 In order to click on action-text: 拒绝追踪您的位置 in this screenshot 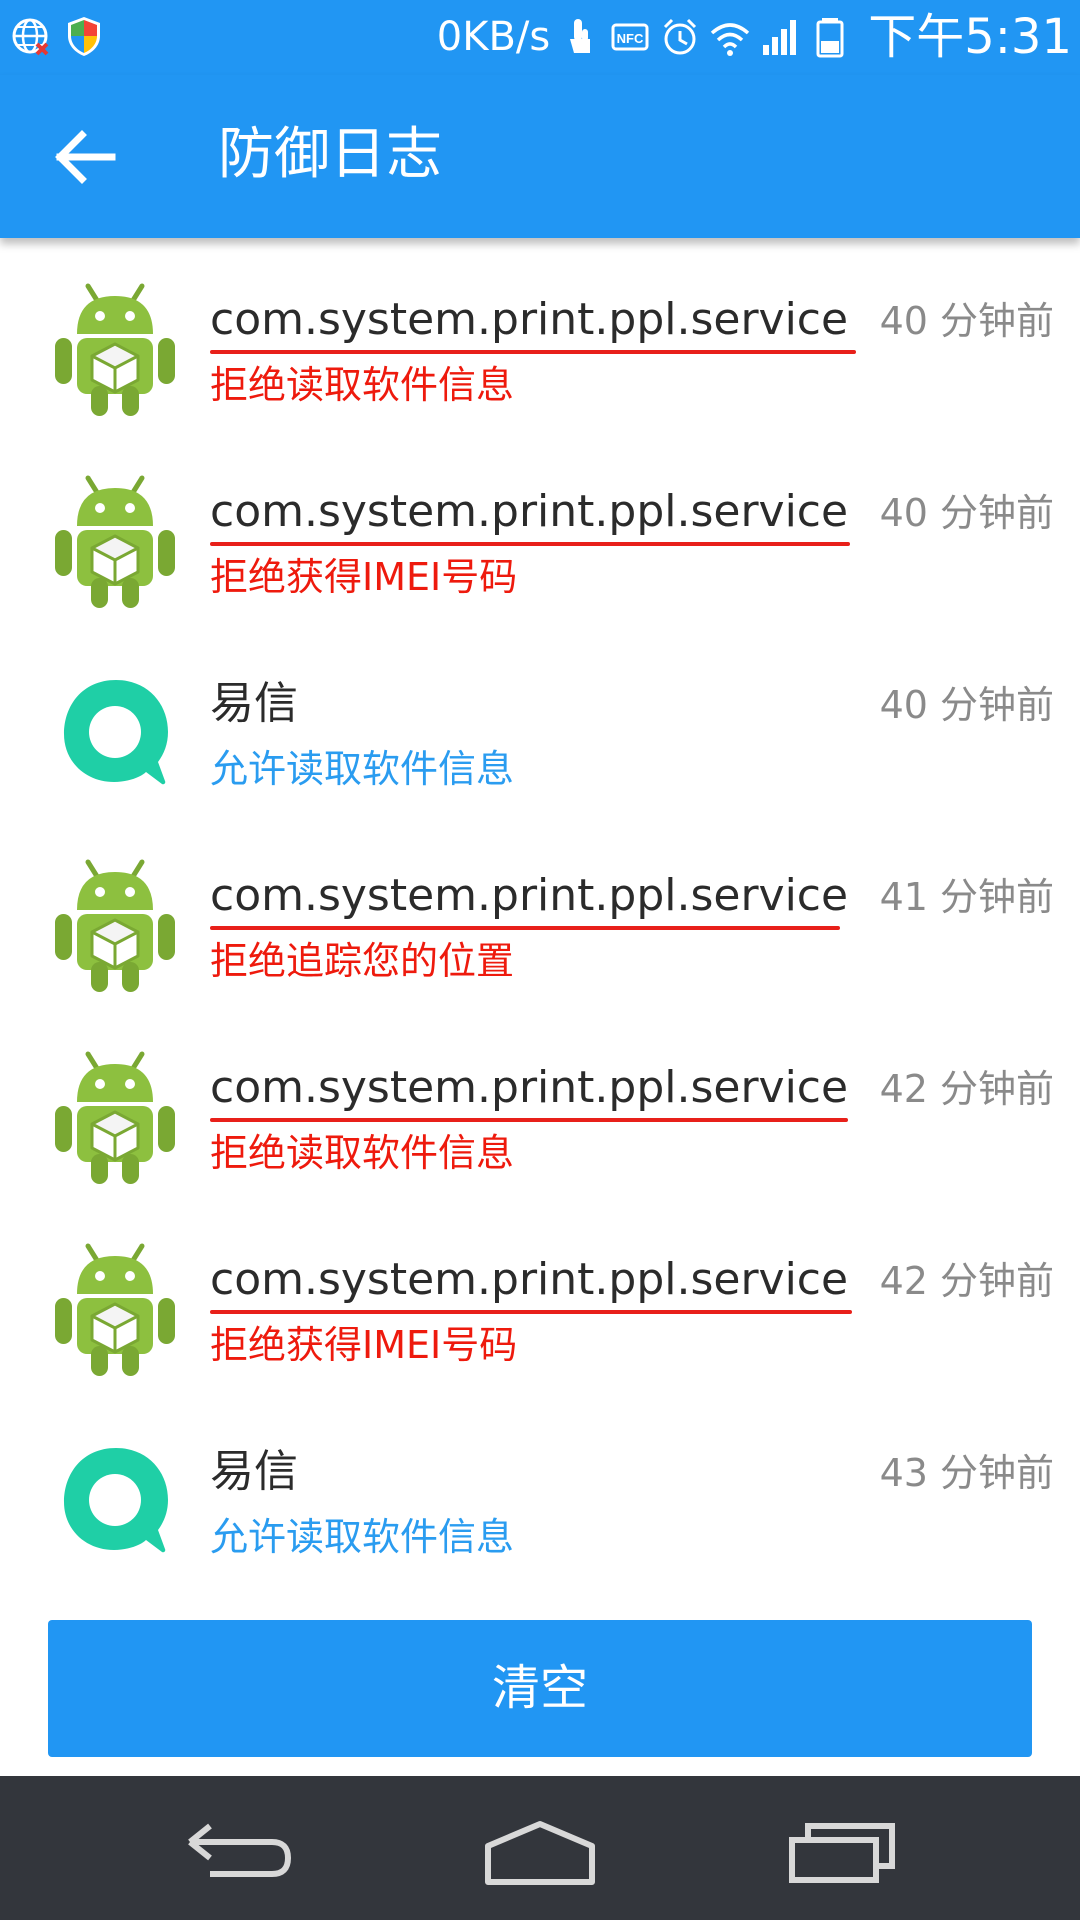, I will do `click(362, 961)`.